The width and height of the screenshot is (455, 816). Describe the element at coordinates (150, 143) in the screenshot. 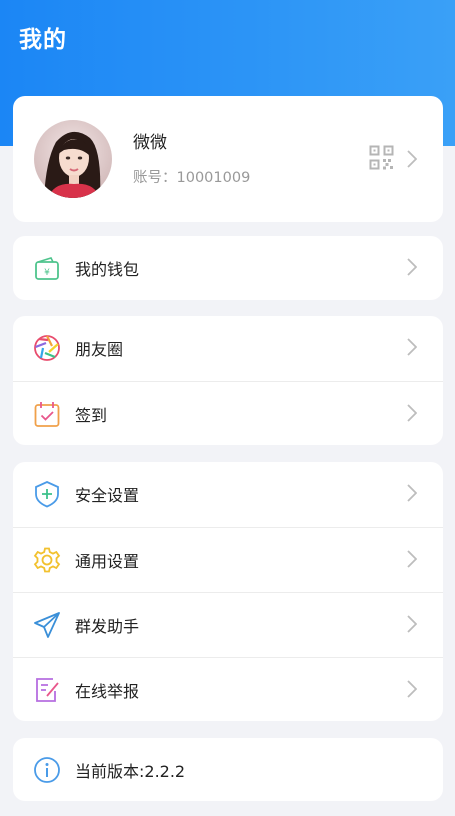

I see `username: 微微` at that location.